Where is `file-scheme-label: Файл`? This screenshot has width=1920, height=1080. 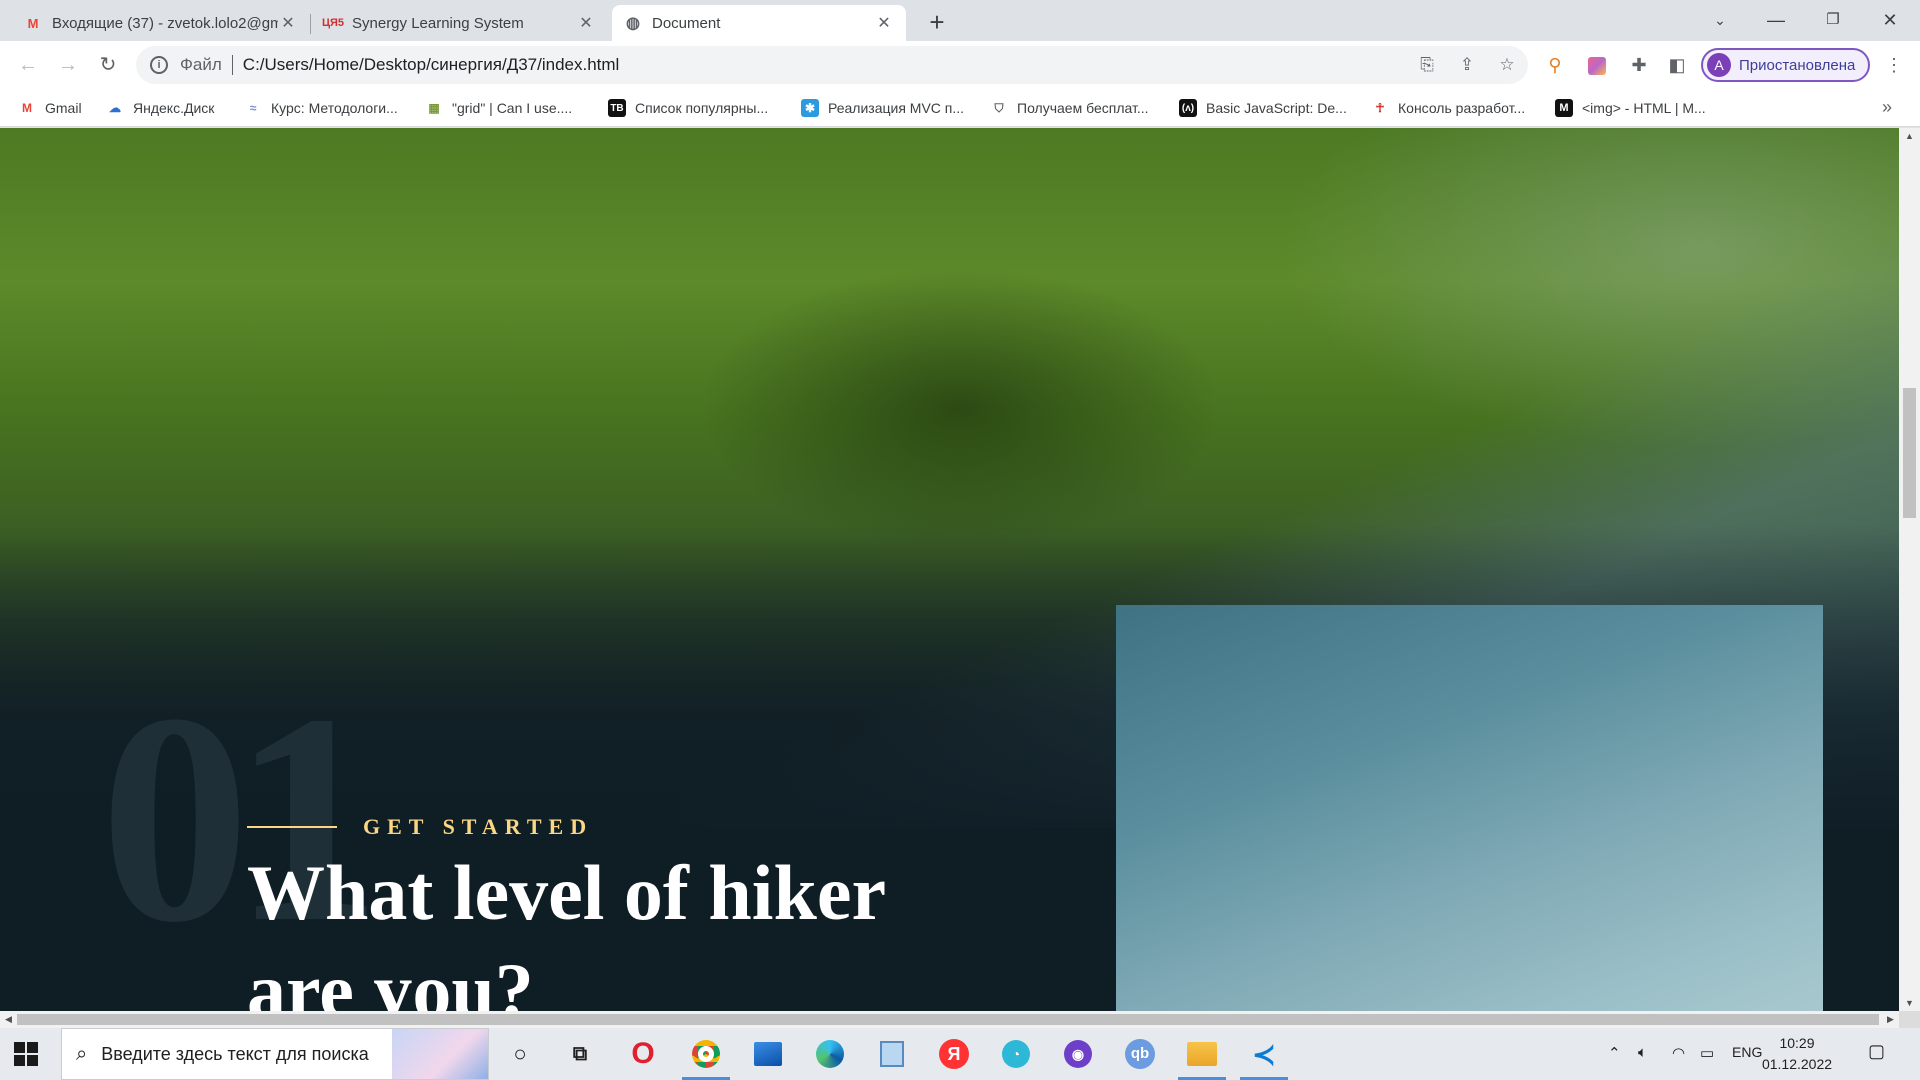 file-scheme-label: Файл is located at coordinates (201, 64).